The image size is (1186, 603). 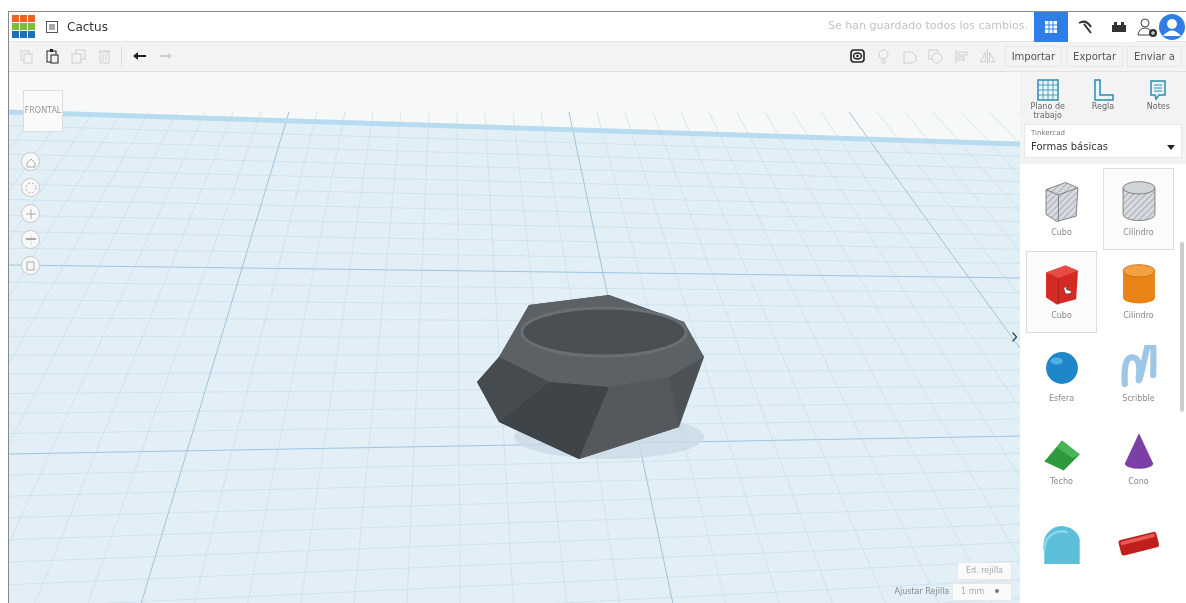 I want to click on view-cube: FRONTAL, so click(x=43, y=111).